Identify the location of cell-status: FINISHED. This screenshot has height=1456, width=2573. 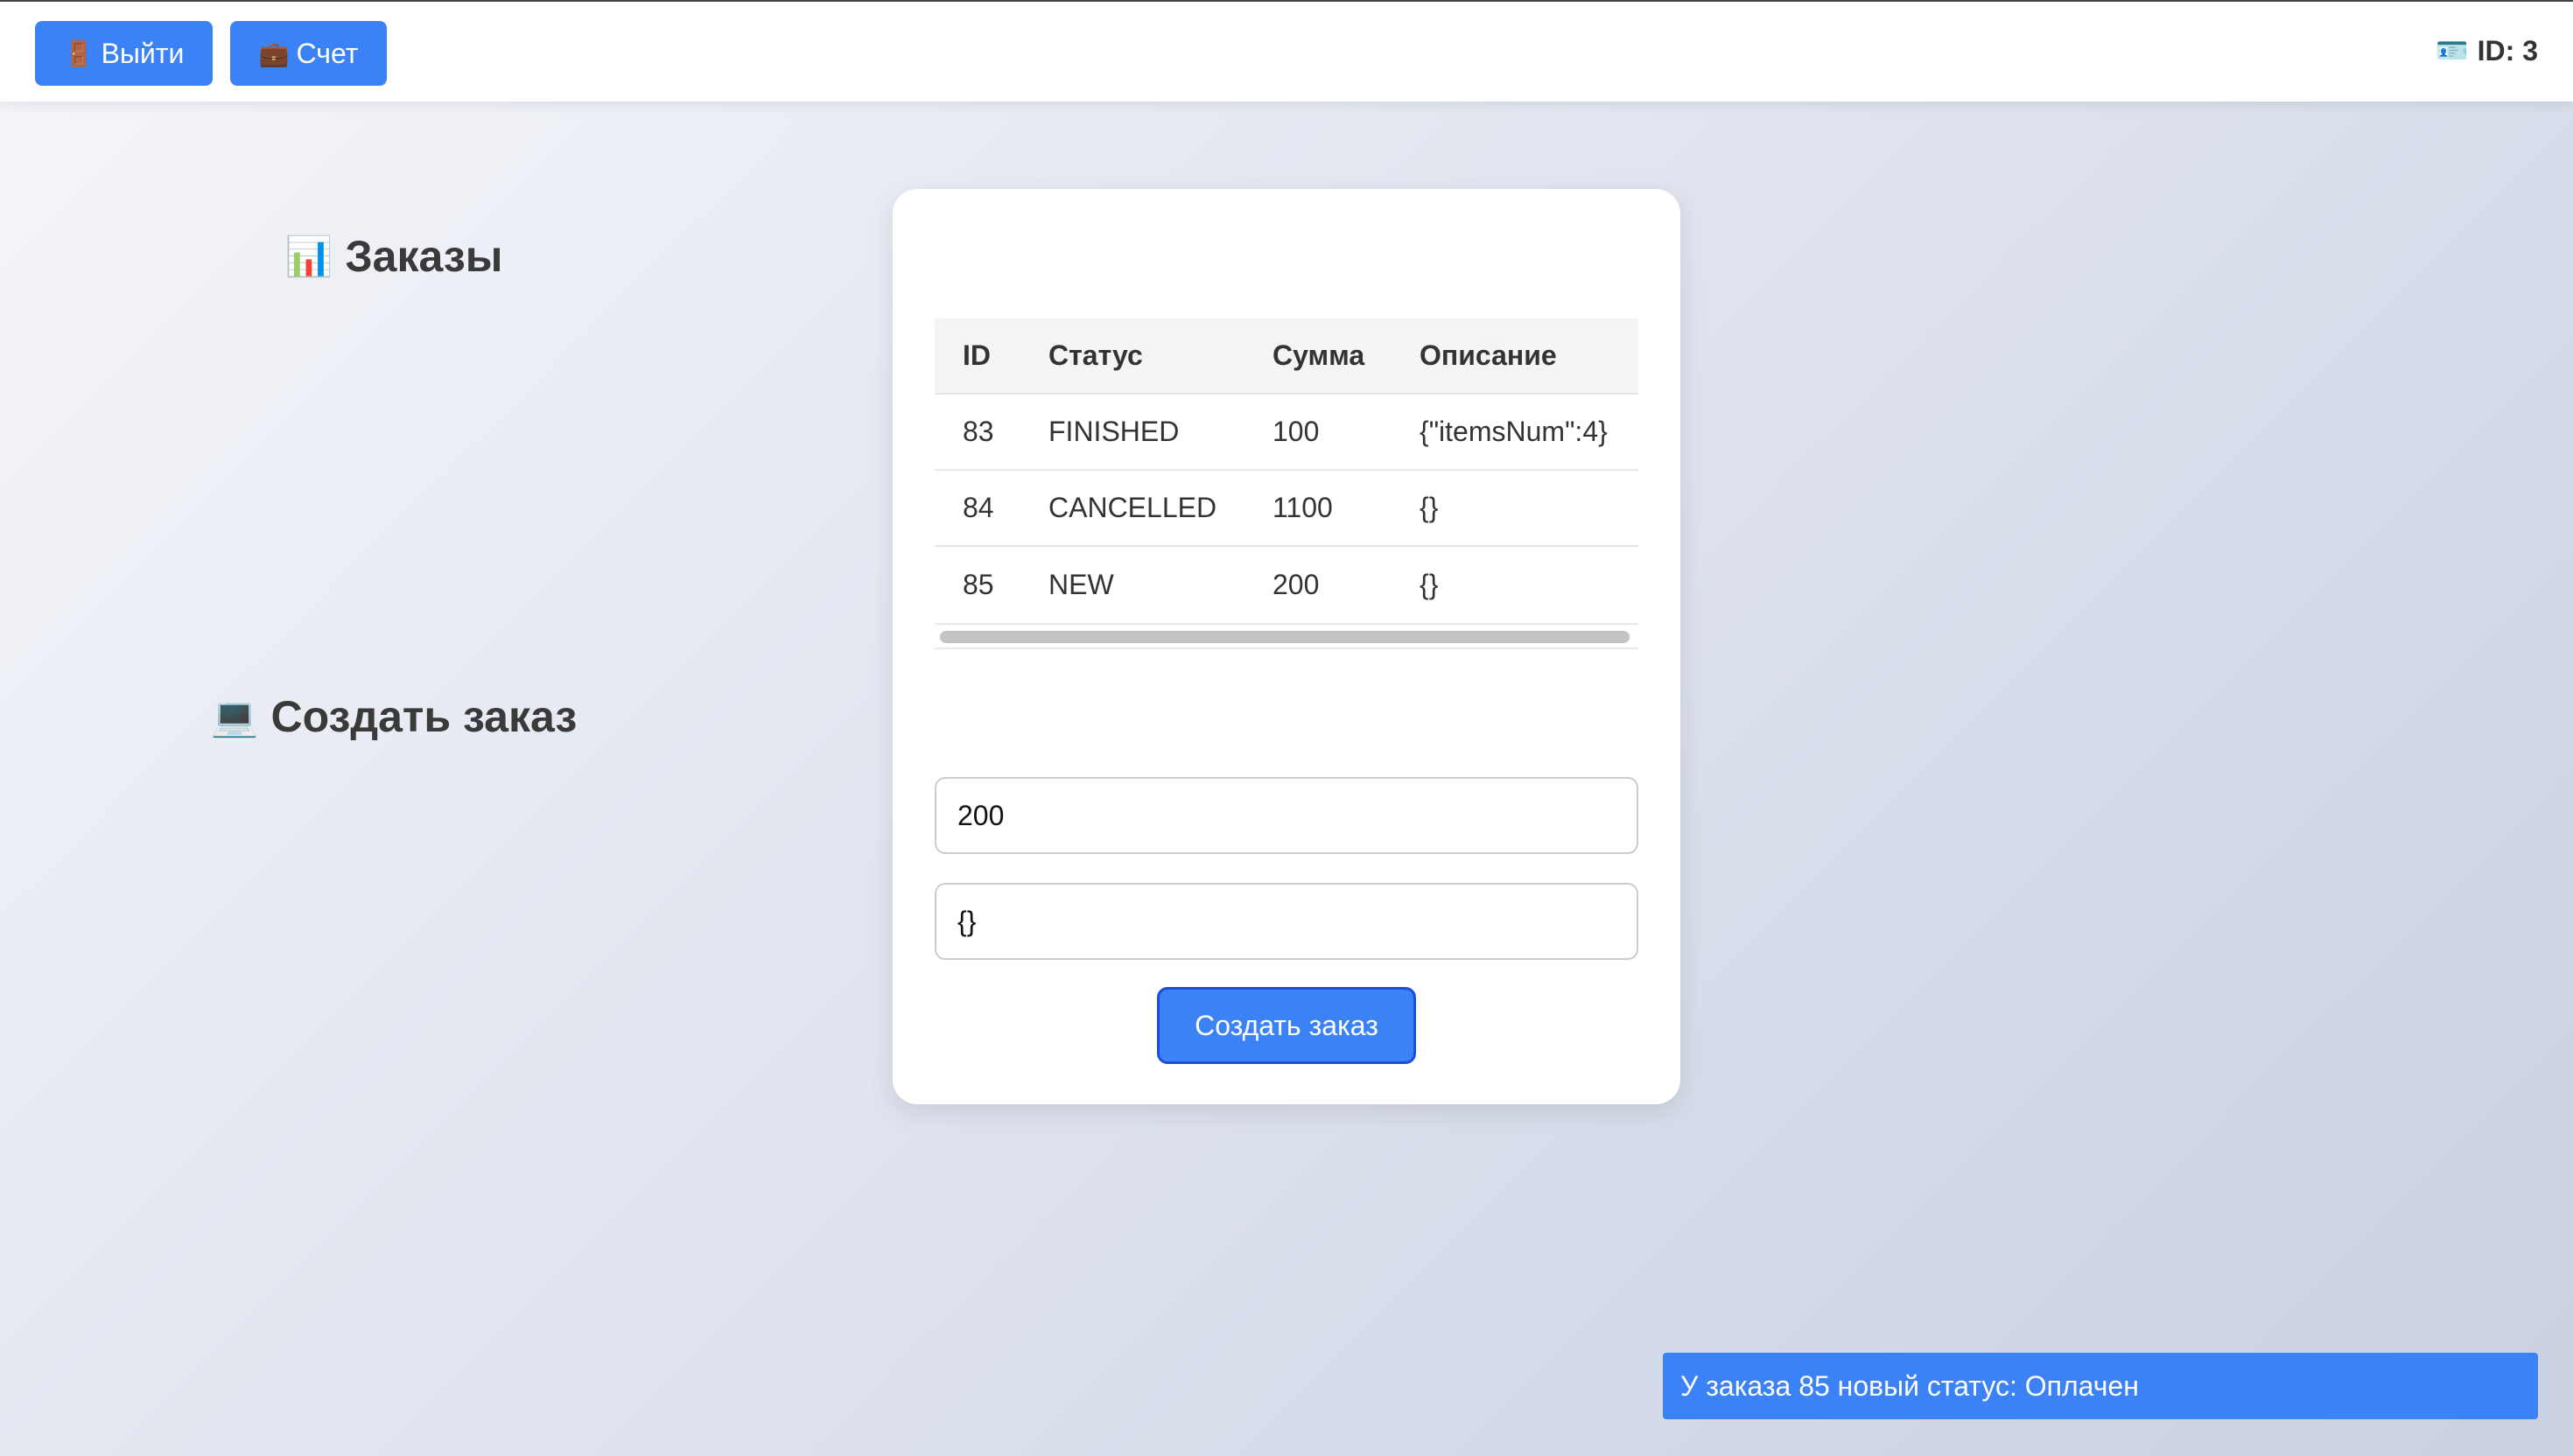
(1114, 431).